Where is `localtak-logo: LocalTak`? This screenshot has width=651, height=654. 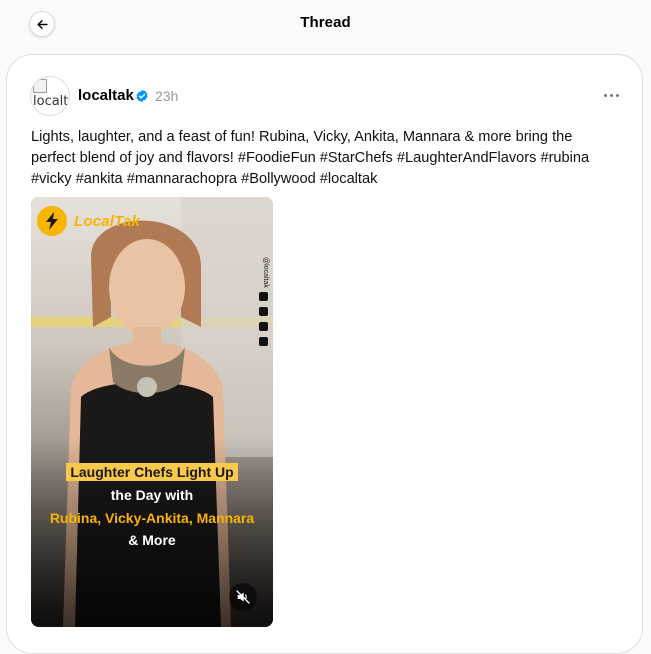
localtak-logo: LocalTak is located at coordinates (88, 221).